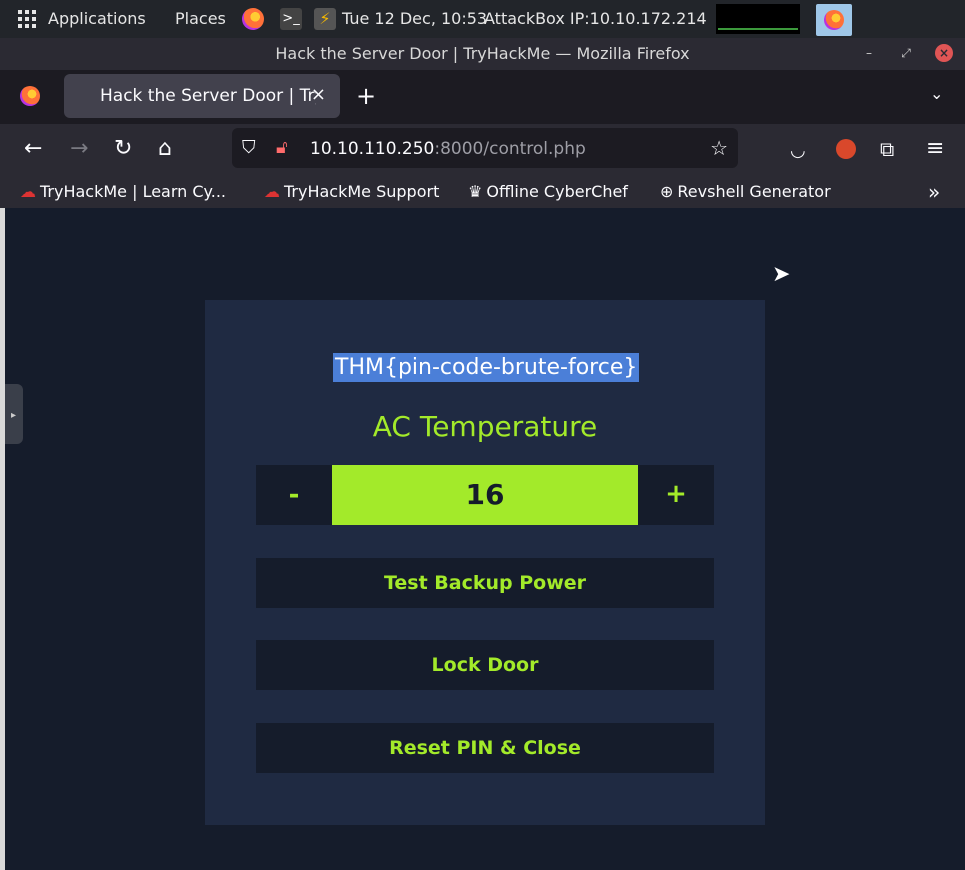 This screenshot has width=965, height=870. Describe the element at coordinates (482, 97) in the screenshot. I see `tab-strip: Hack the Server Door | TryHackMe × + ⌄` at that location.